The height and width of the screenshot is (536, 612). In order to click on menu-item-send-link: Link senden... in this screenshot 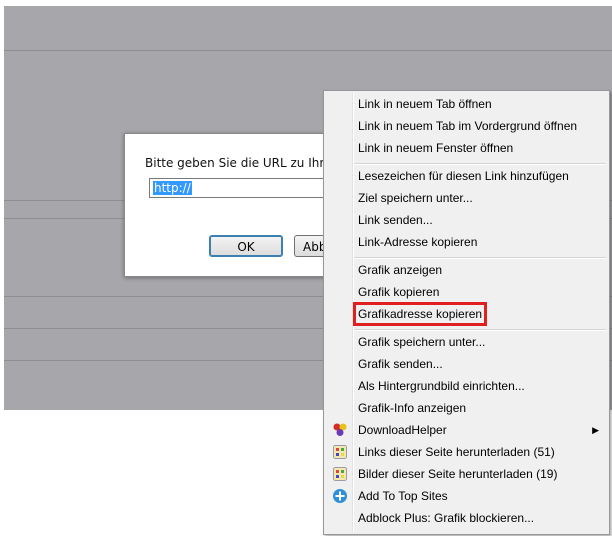, I will do `click(466, 220)`.